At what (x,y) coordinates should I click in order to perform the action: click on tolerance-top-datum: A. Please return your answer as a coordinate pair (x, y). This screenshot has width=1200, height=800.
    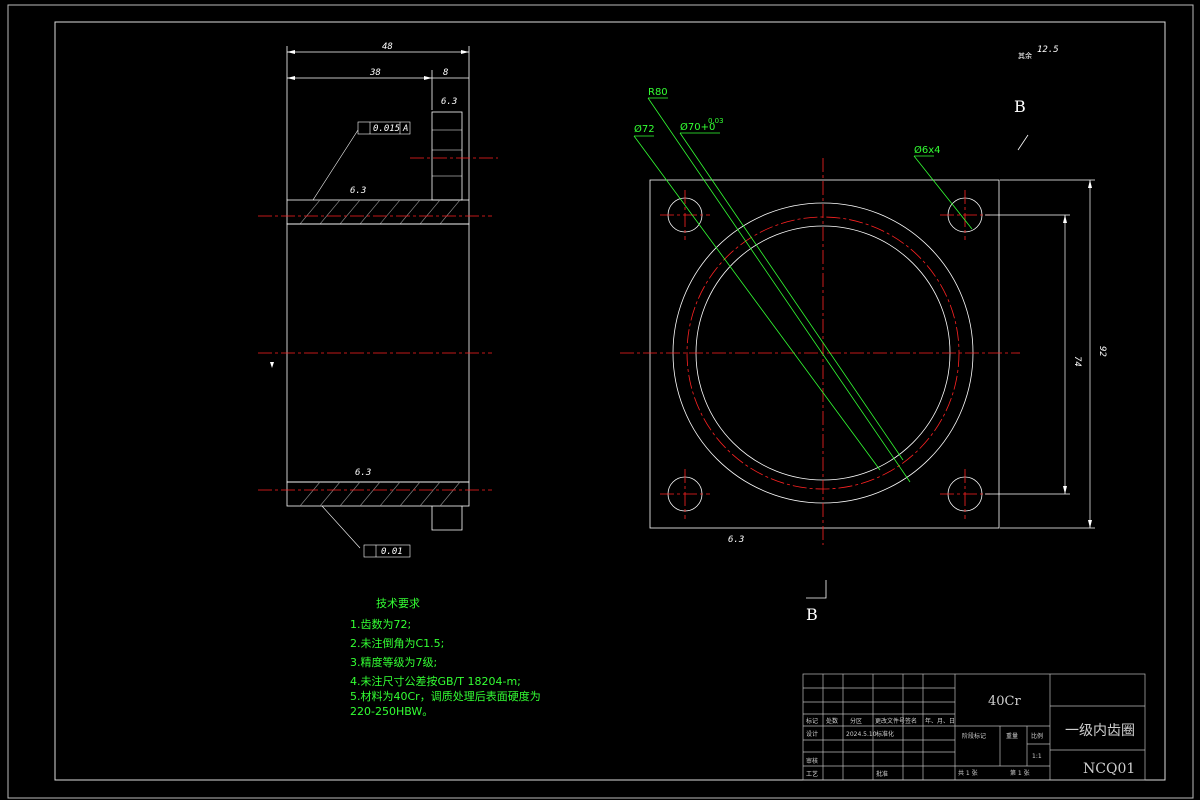
    Looking at the image, I should click on (405, 129).